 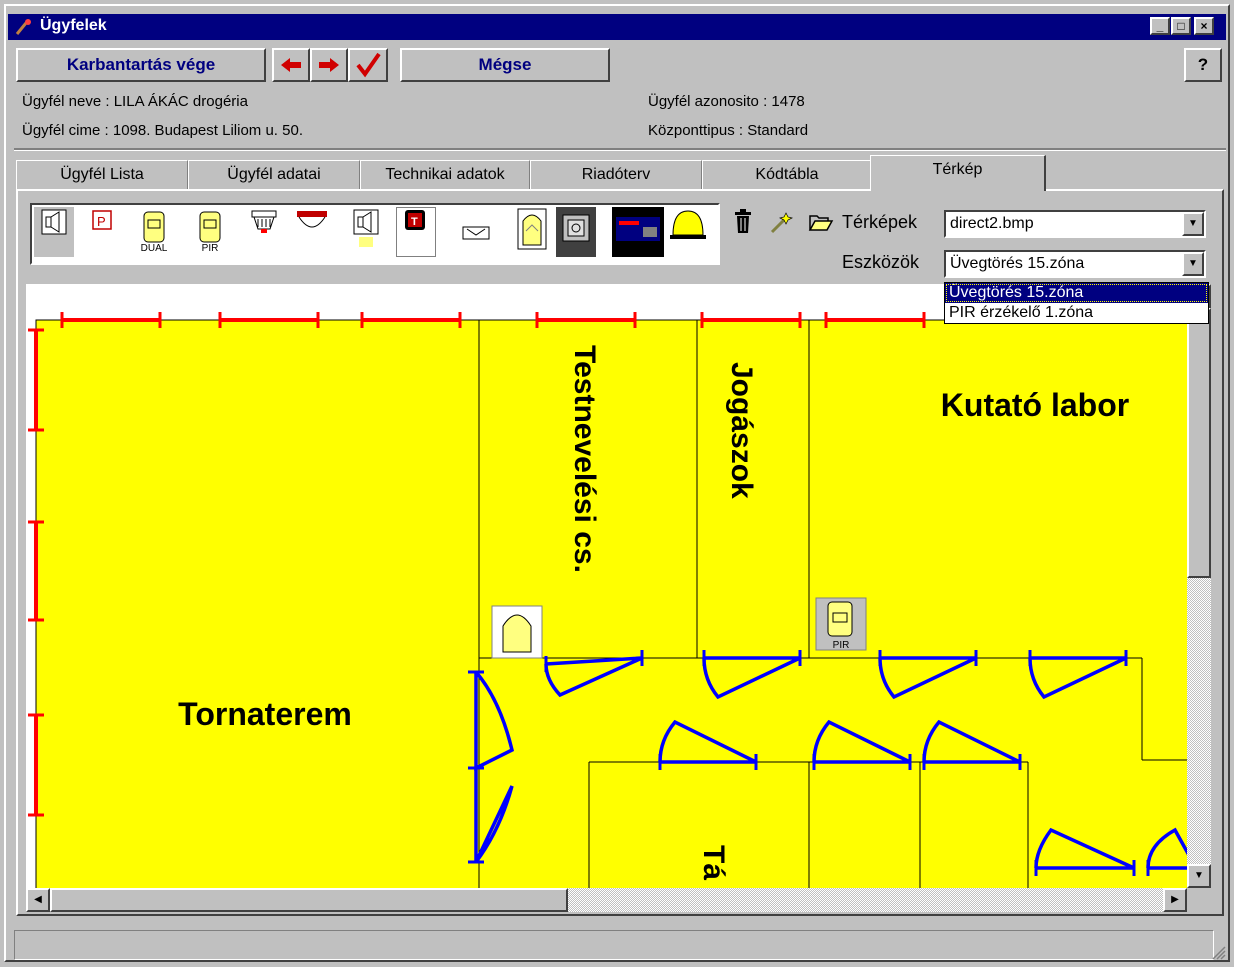 What do you see at coordinates (620, 149) in the screenshot?
I see `divider` at bounding box center [620, 149].